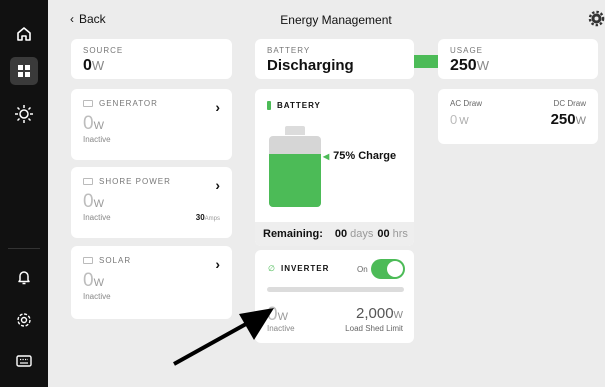 The height and width of the screenshot is (387, 605). Describe the element at coordinates (24, 248) in the screenshot. I see `sidebar-divider` at that location.